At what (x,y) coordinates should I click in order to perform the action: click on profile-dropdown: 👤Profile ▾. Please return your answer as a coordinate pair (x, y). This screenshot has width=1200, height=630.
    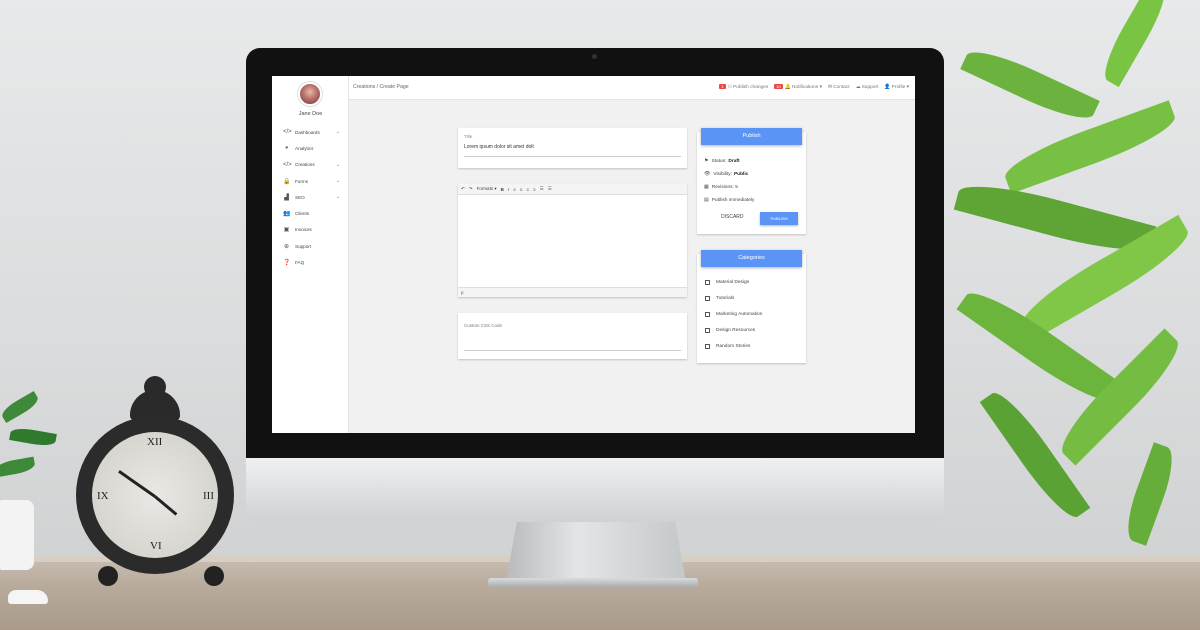
    Looking at the image, I should click on (896, 87).